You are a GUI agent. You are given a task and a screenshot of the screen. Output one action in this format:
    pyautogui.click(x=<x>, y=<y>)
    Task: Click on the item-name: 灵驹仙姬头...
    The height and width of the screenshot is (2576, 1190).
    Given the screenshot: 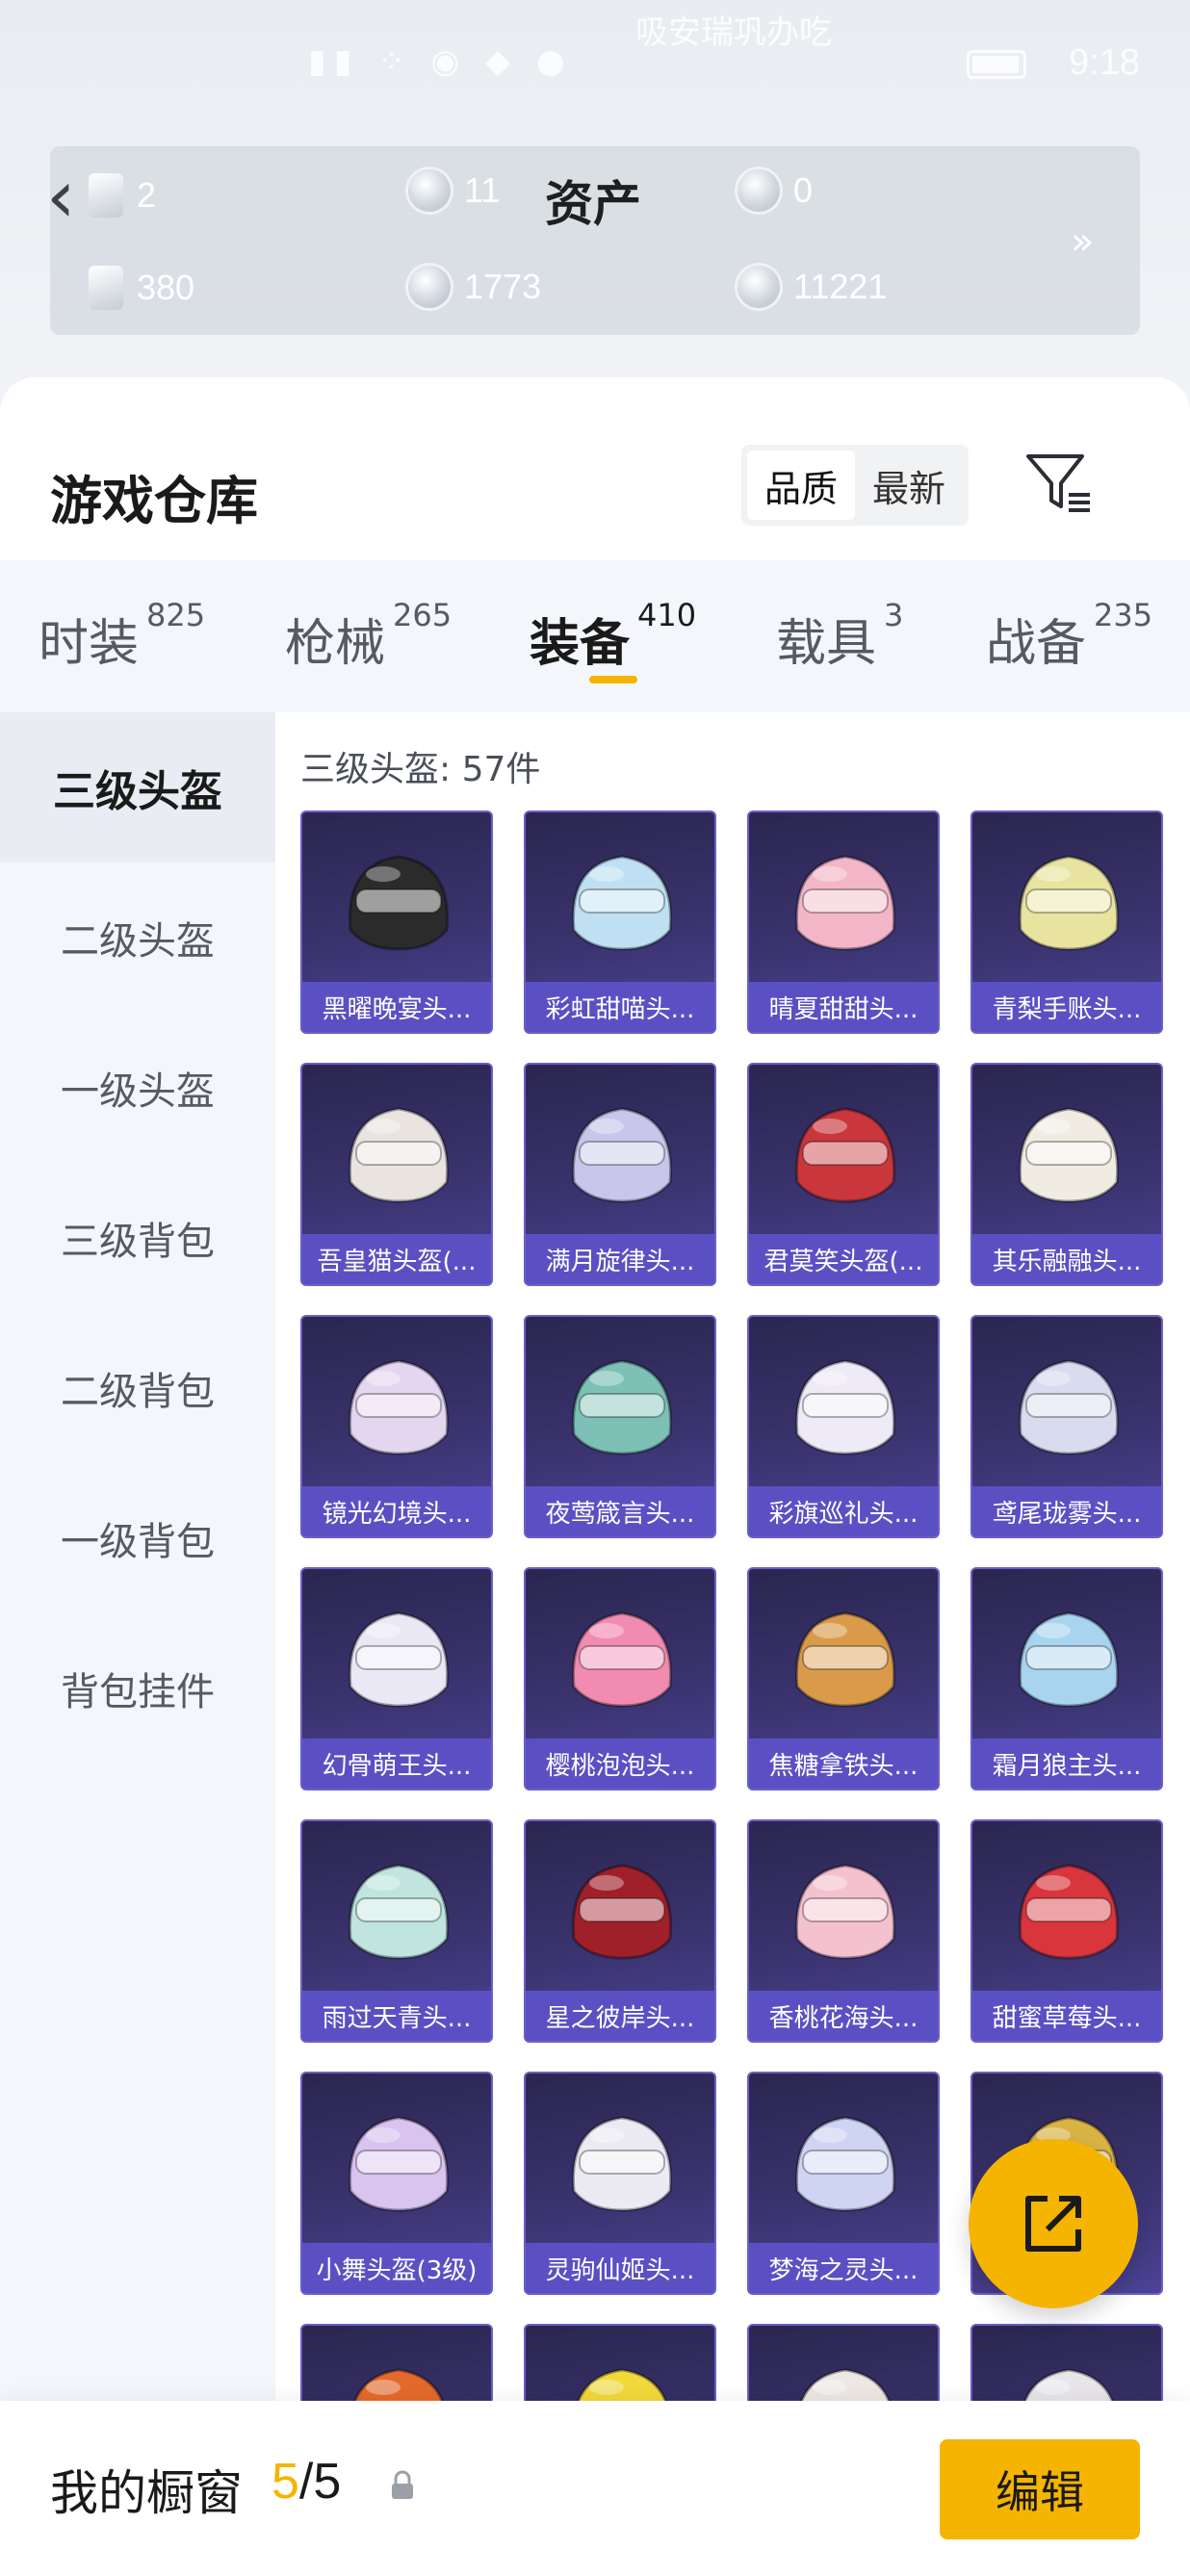 What is the action you would take?
    pyautogui.click(x=620, y=2268)
    